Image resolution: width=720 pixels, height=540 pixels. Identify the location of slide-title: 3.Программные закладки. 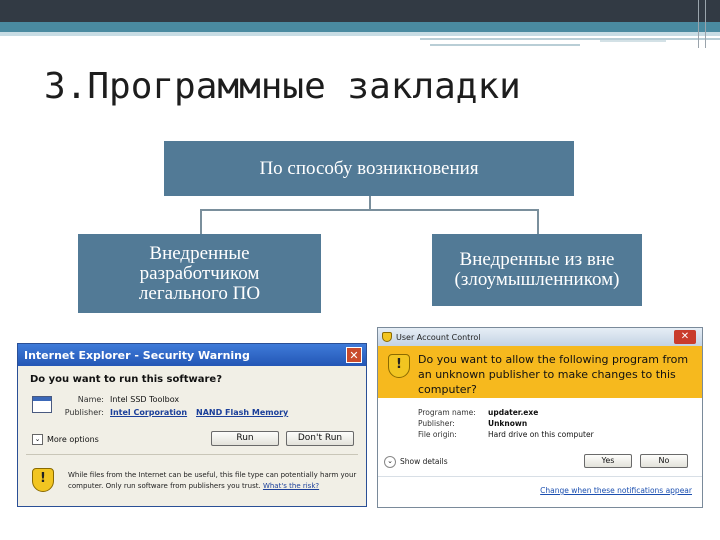
(282, 86).